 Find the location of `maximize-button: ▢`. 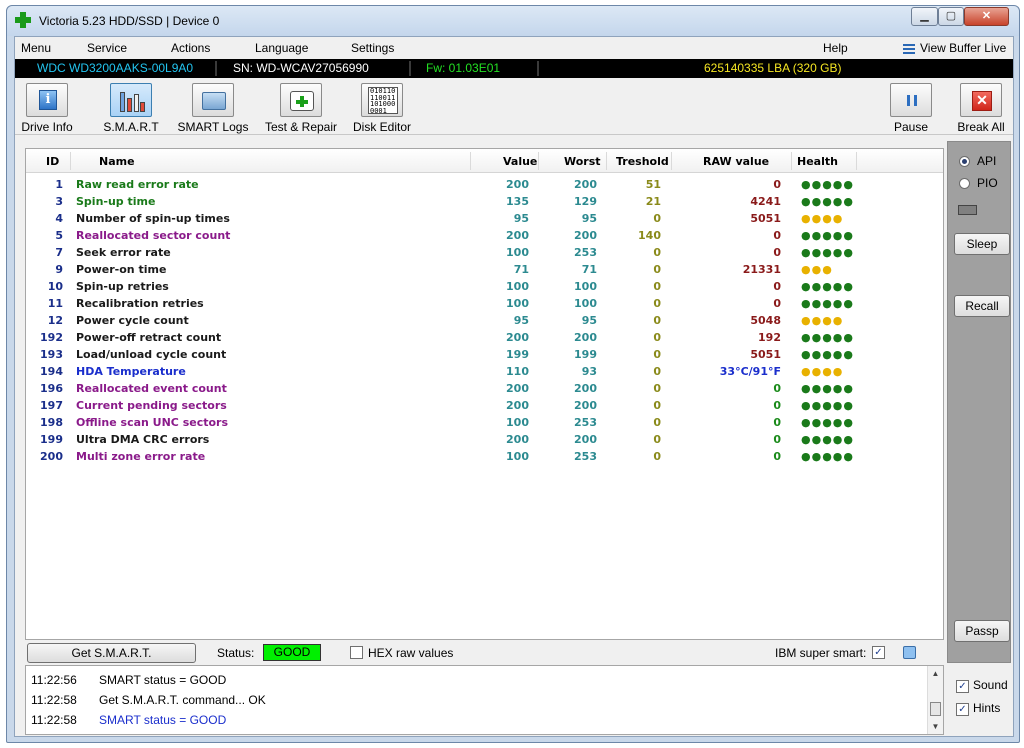

maximize-button: ▢ is located at coordinates (951, 16).